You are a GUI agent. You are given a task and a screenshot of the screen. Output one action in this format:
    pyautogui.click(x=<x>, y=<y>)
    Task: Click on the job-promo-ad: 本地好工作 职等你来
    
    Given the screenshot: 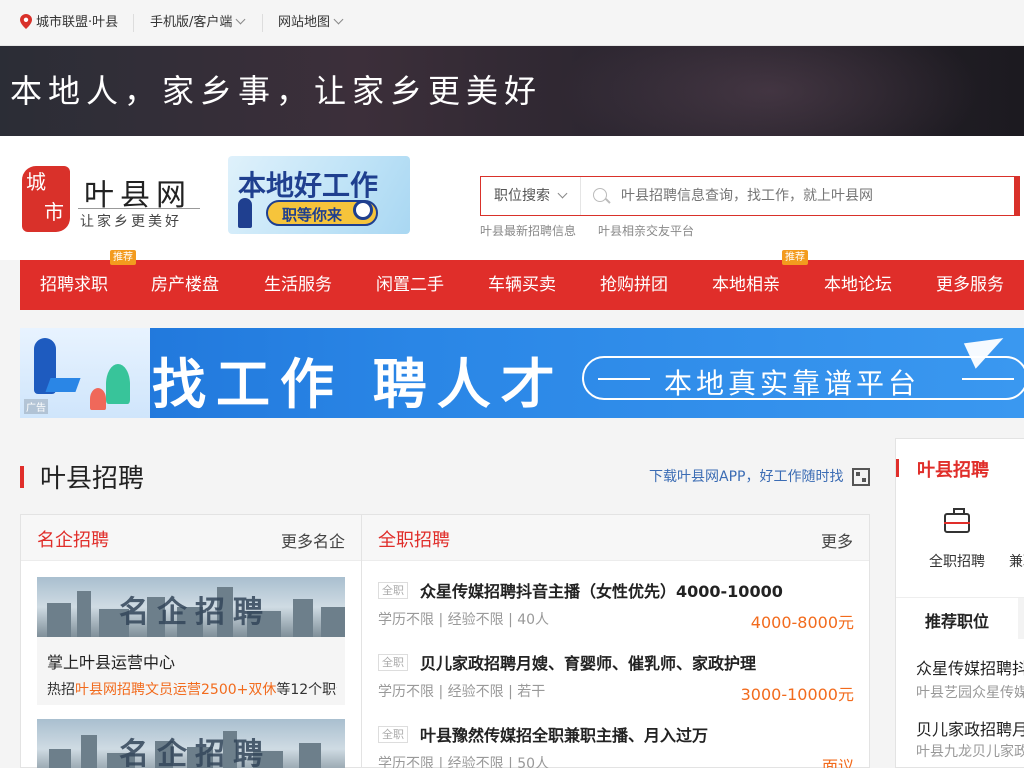 What is the action you would take?
    pyautogui.click(x=319, y=195)
    